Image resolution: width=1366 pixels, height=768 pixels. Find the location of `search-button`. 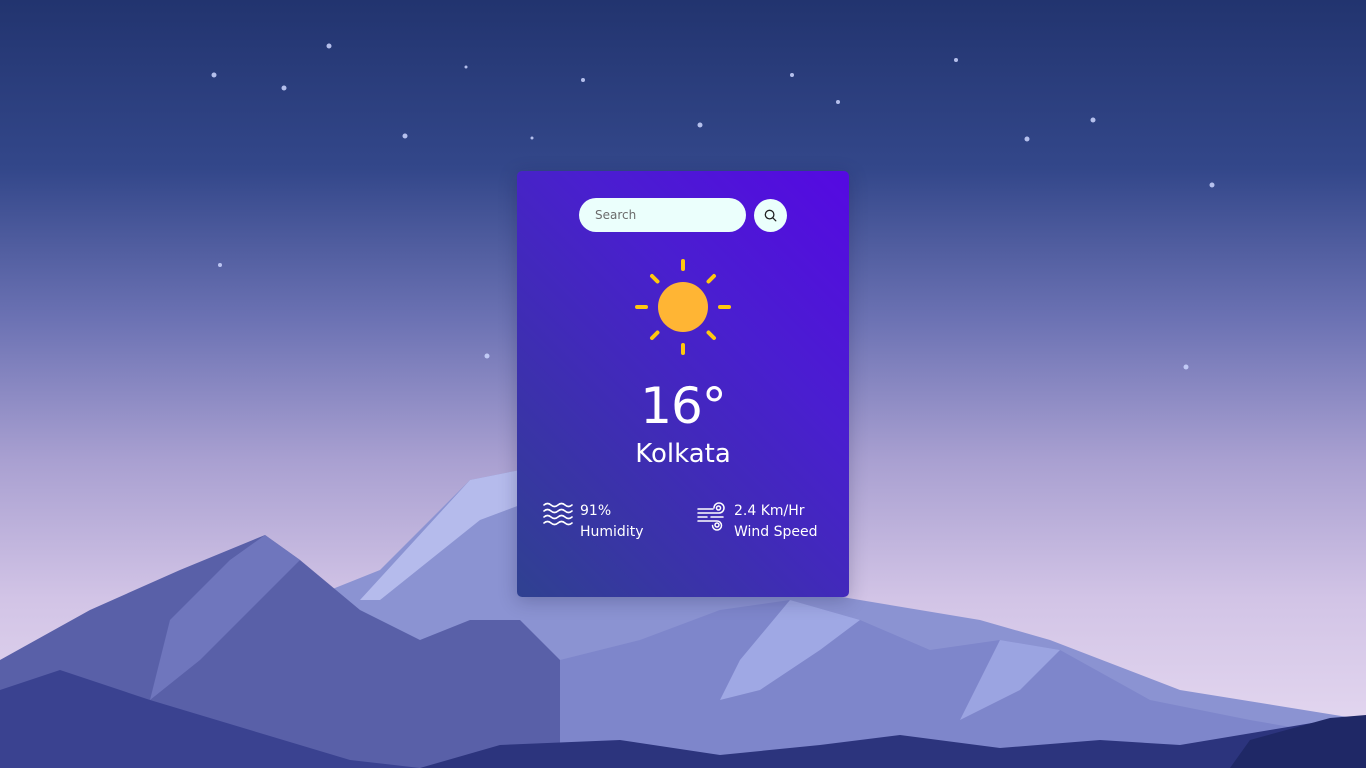

search-button is located at coordinates (770, 215).